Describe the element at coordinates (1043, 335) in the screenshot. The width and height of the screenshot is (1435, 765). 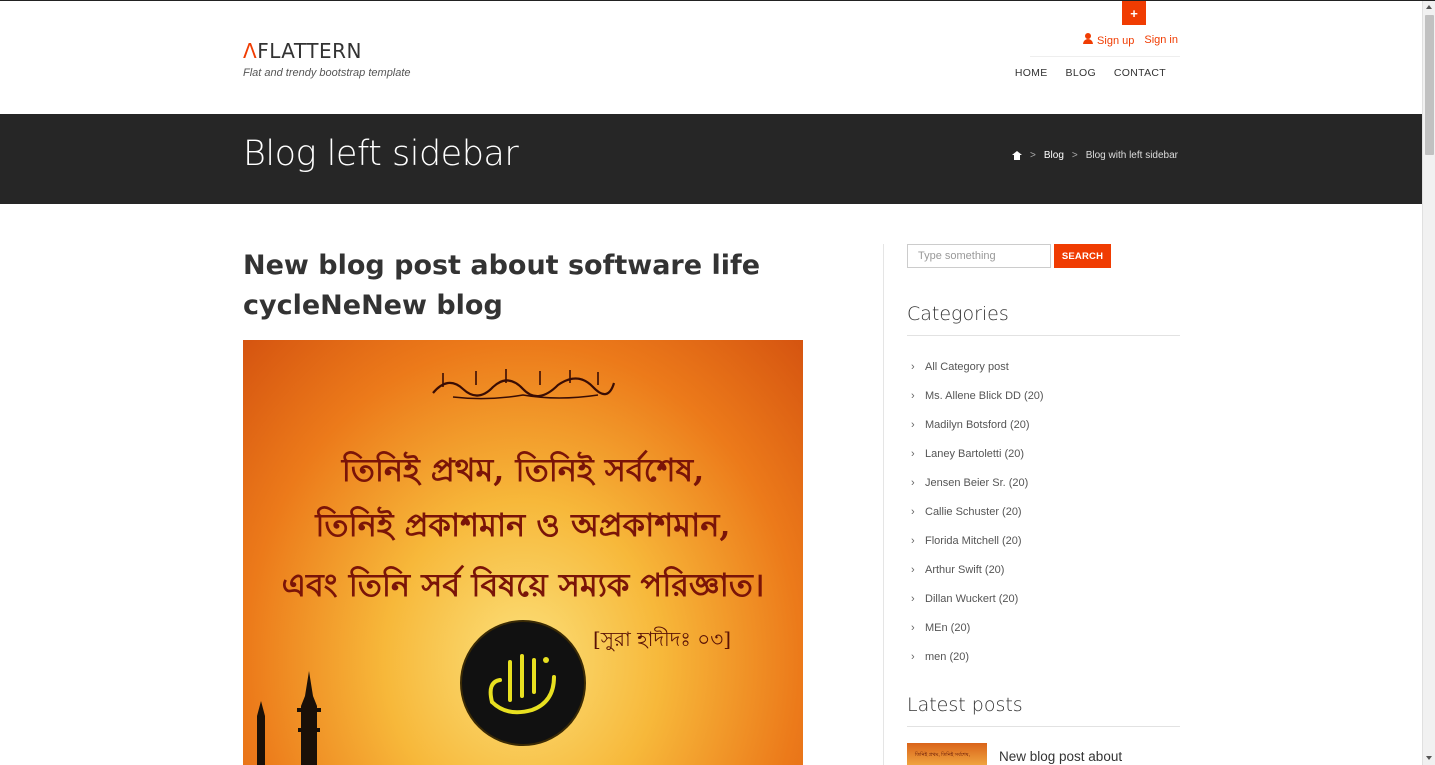
I see `categories-rule` at that location.